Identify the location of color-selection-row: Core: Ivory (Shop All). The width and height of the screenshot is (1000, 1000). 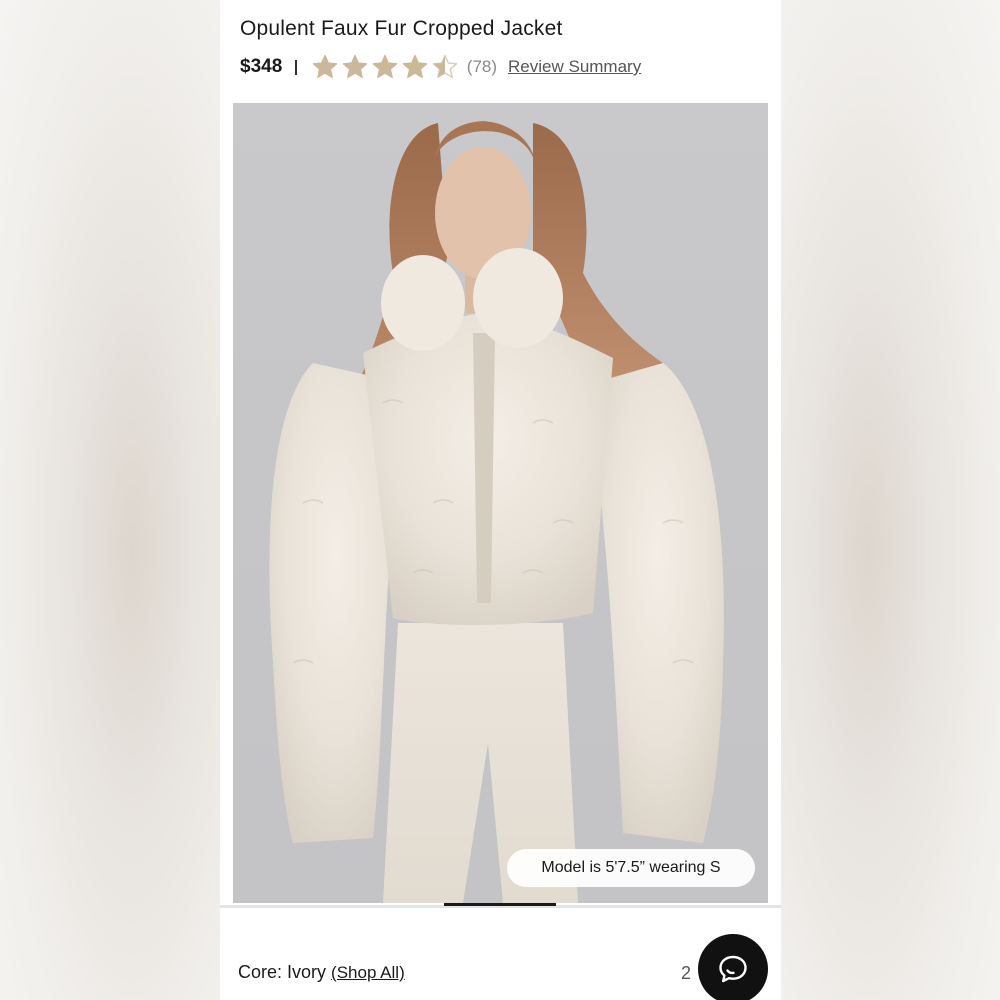
(321, 972).